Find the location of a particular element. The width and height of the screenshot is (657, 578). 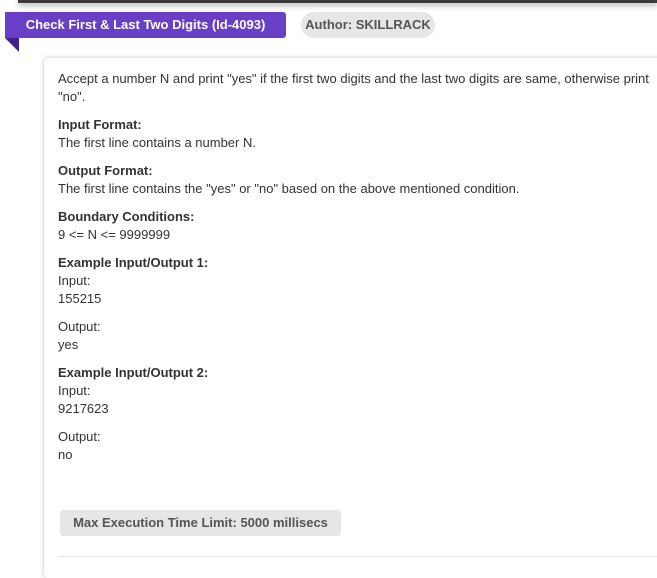

author-badge: Author: SKILLRACK is located at coordinates (368, 25).